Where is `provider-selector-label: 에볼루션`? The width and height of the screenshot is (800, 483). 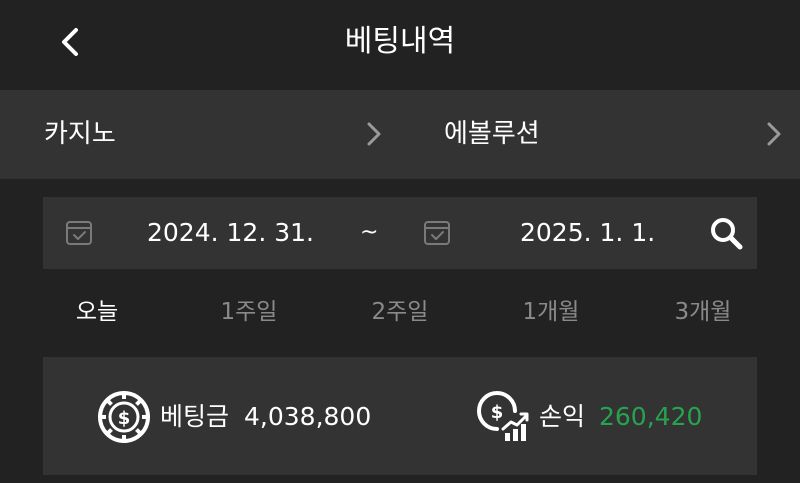
provider-selector-label: 에볼루션 is located at coordinates (492, 134).